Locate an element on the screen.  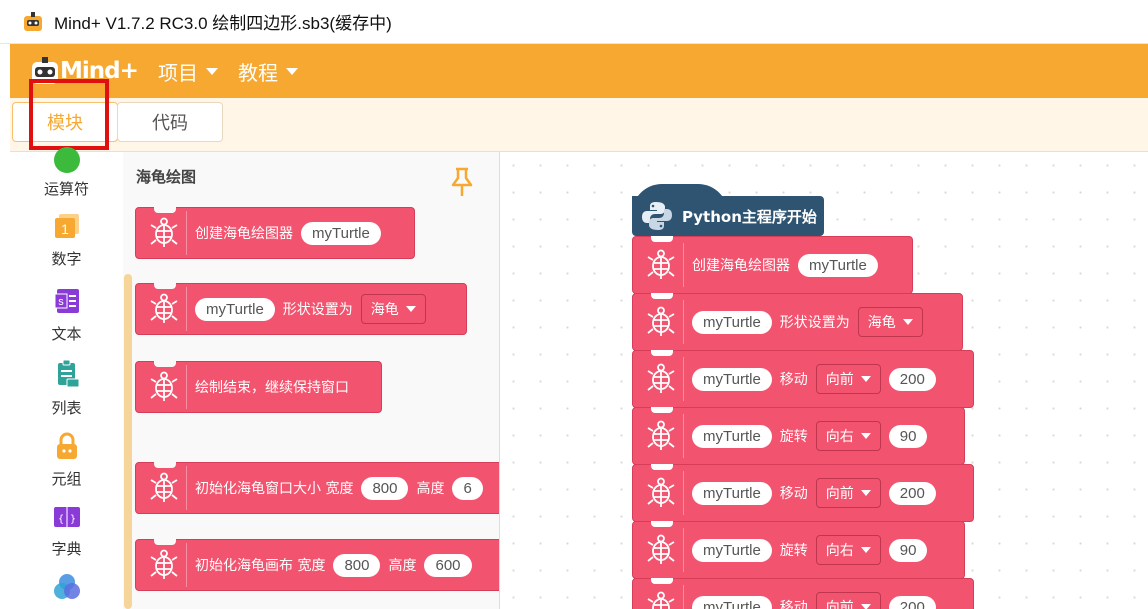
python-main-hat-block: Python主程序开始 is located at coordinates (728, 210).